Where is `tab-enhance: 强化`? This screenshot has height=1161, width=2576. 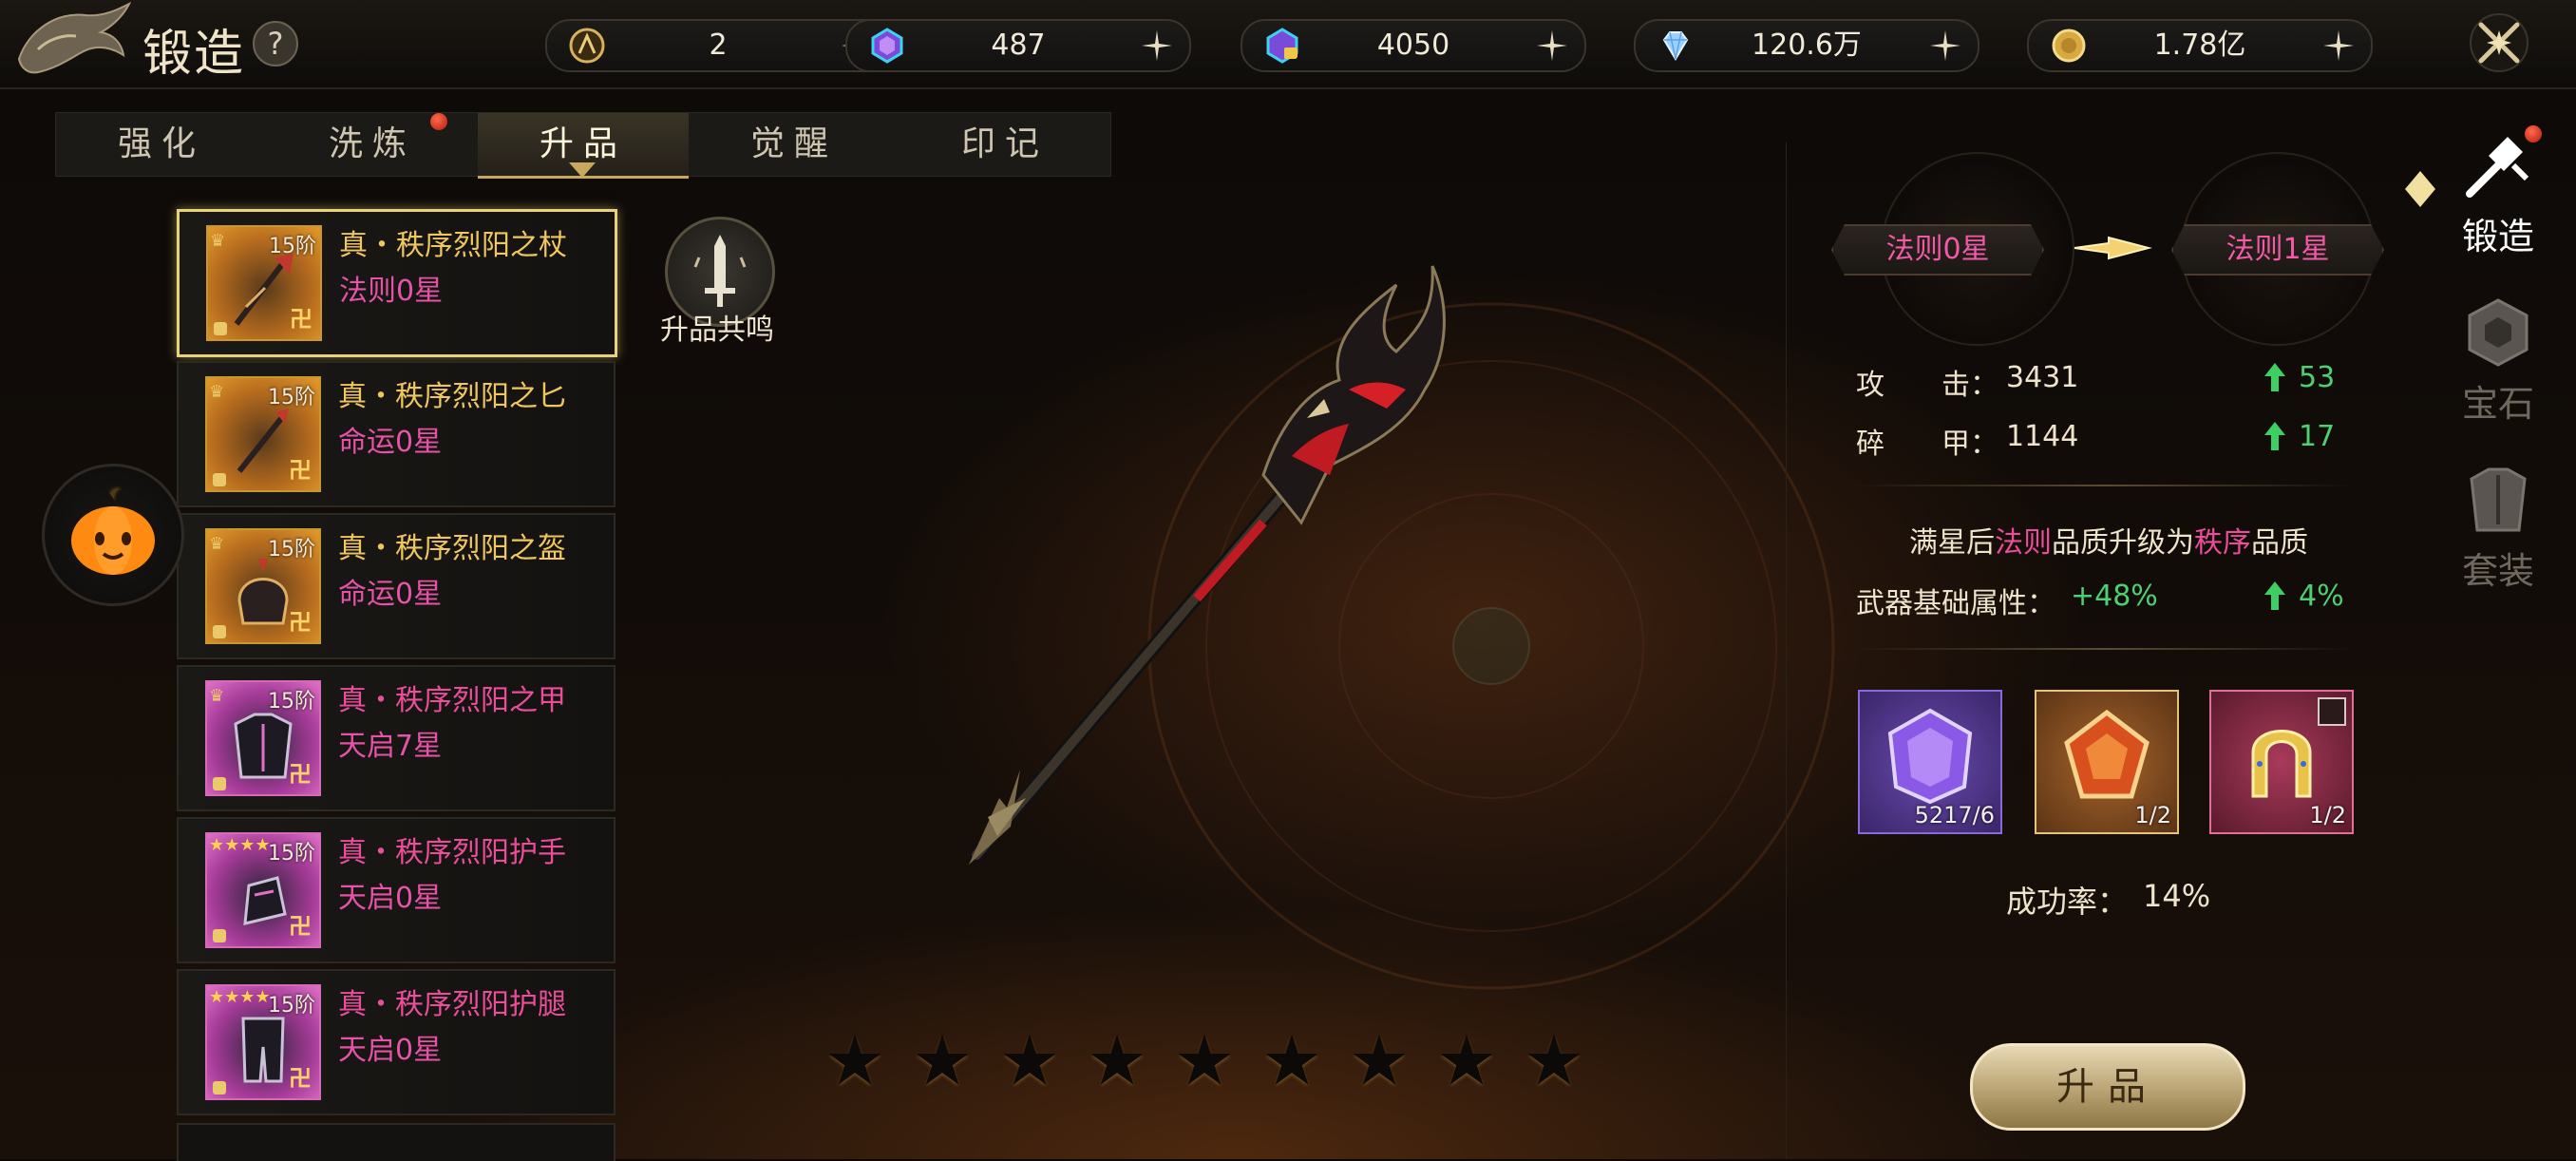 tab-enhance: 强化 is located at coordinates (161, 144).